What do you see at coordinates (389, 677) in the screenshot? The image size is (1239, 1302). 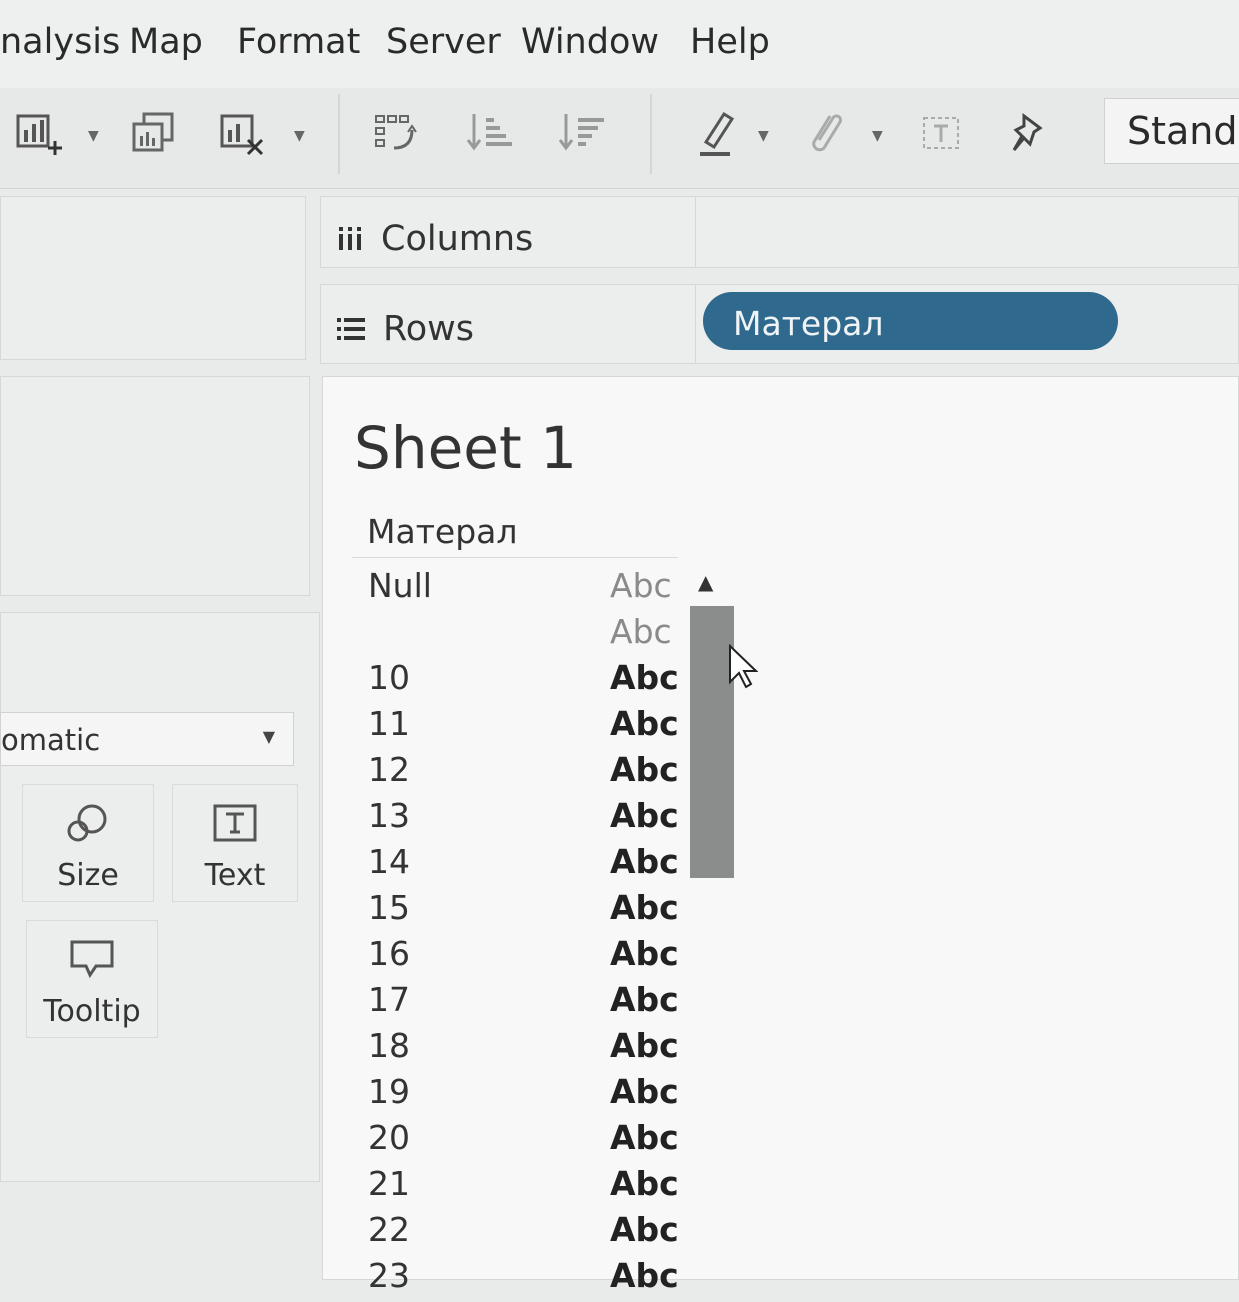 I see `row-key: 10` at bounding box center [389, 677].